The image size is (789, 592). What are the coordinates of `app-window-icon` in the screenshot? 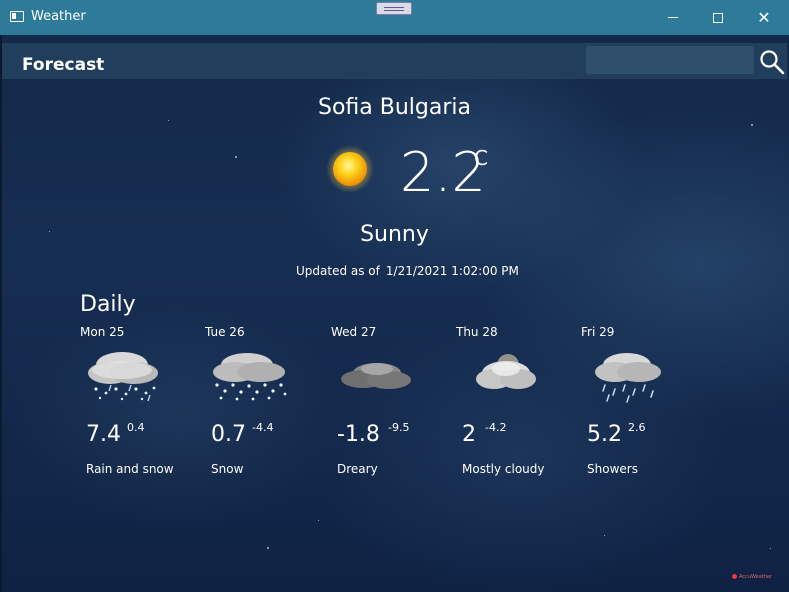 It's located at (17, 16).